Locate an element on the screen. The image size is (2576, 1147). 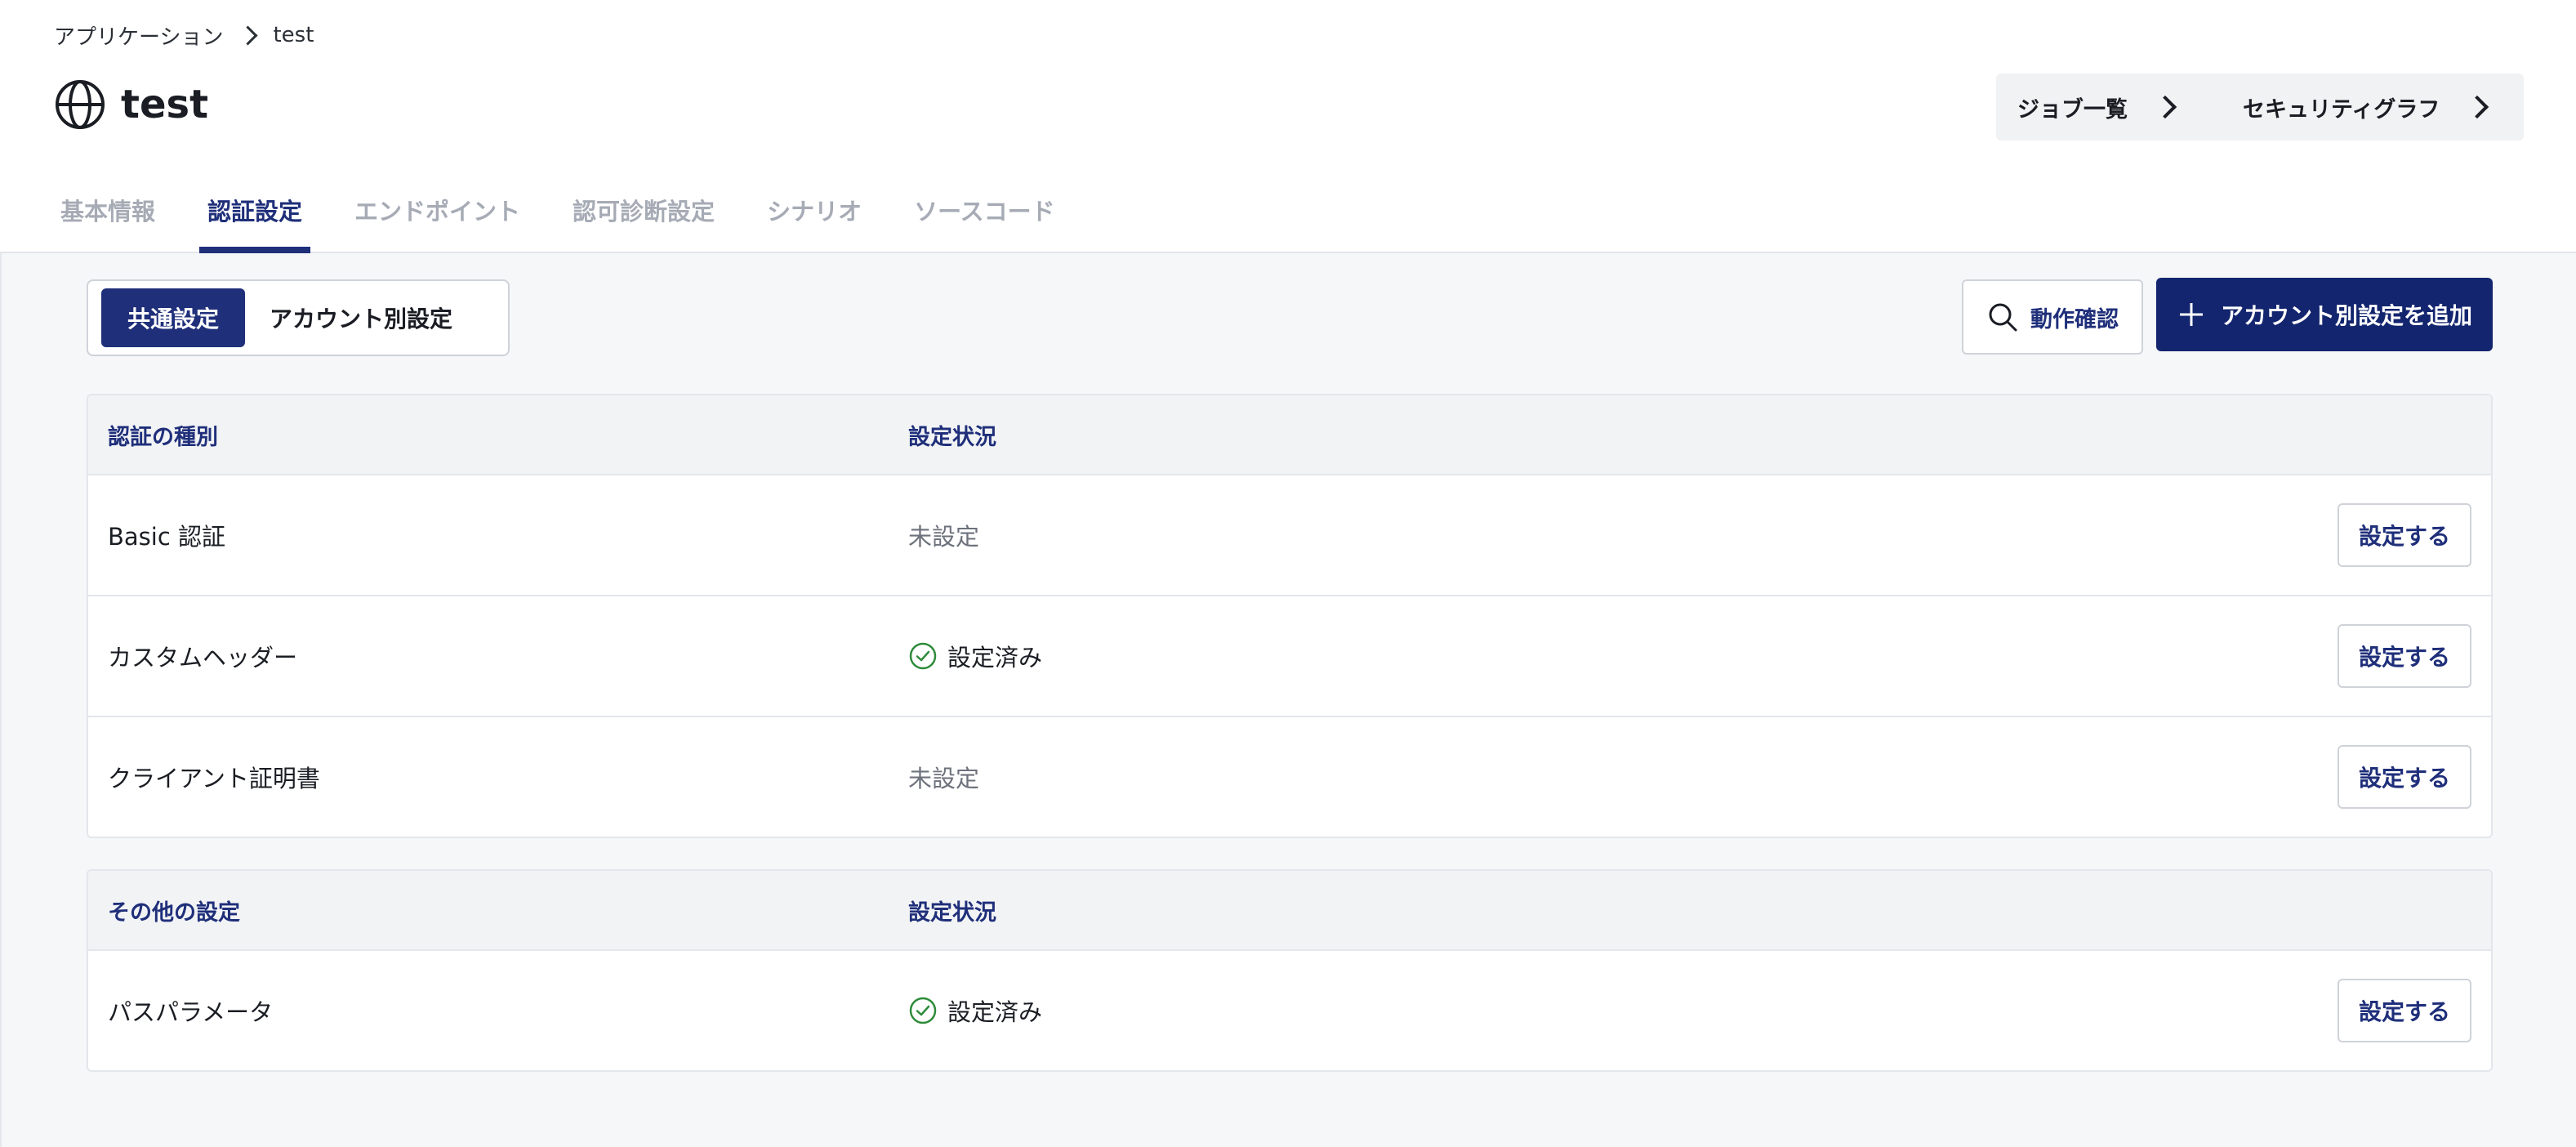
tab-auth-settings: 認証設定 is located at coordinates (255, 210).